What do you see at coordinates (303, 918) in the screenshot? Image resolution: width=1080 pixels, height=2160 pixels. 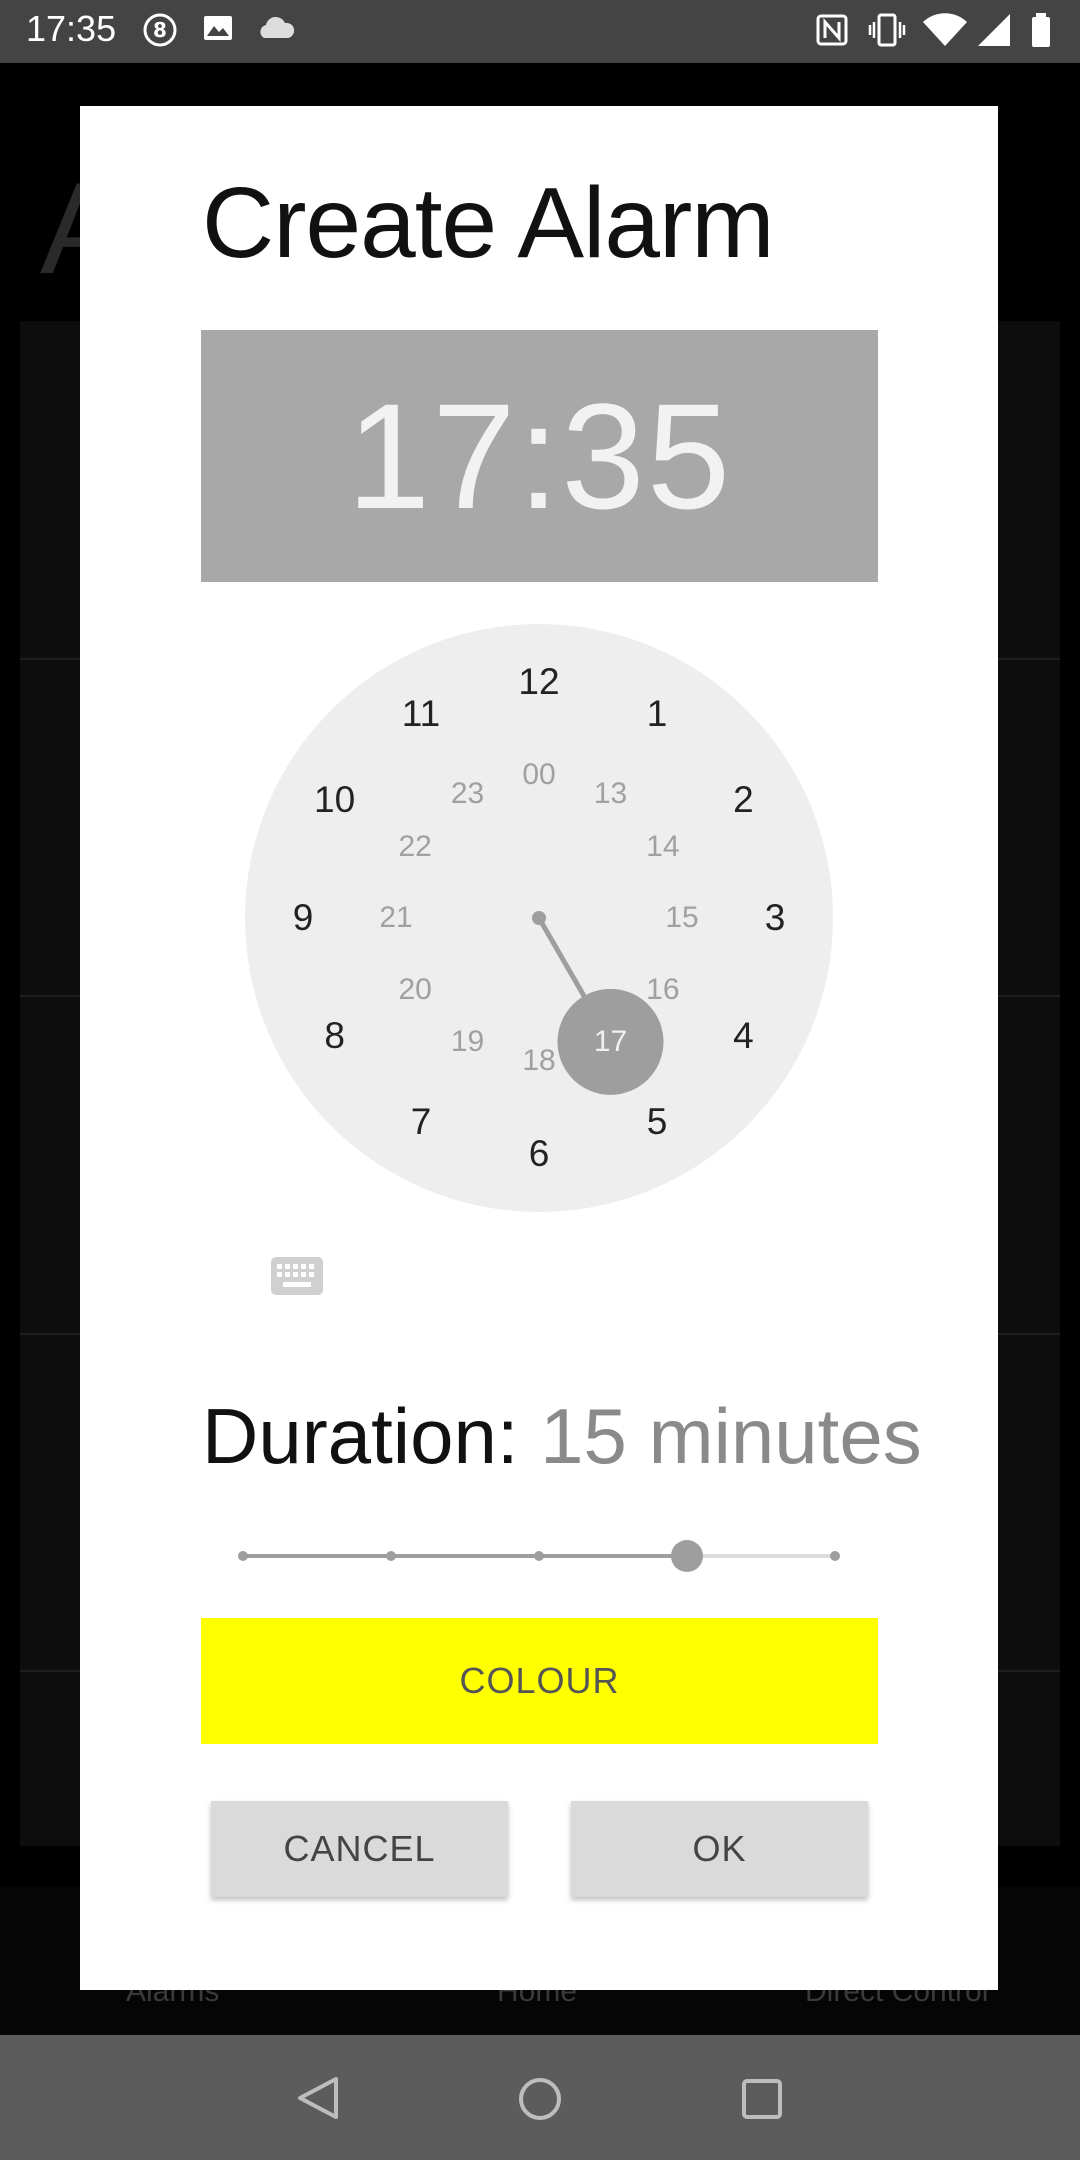 I see `clock-hour-9: 9` at bounding box center [303, 918].